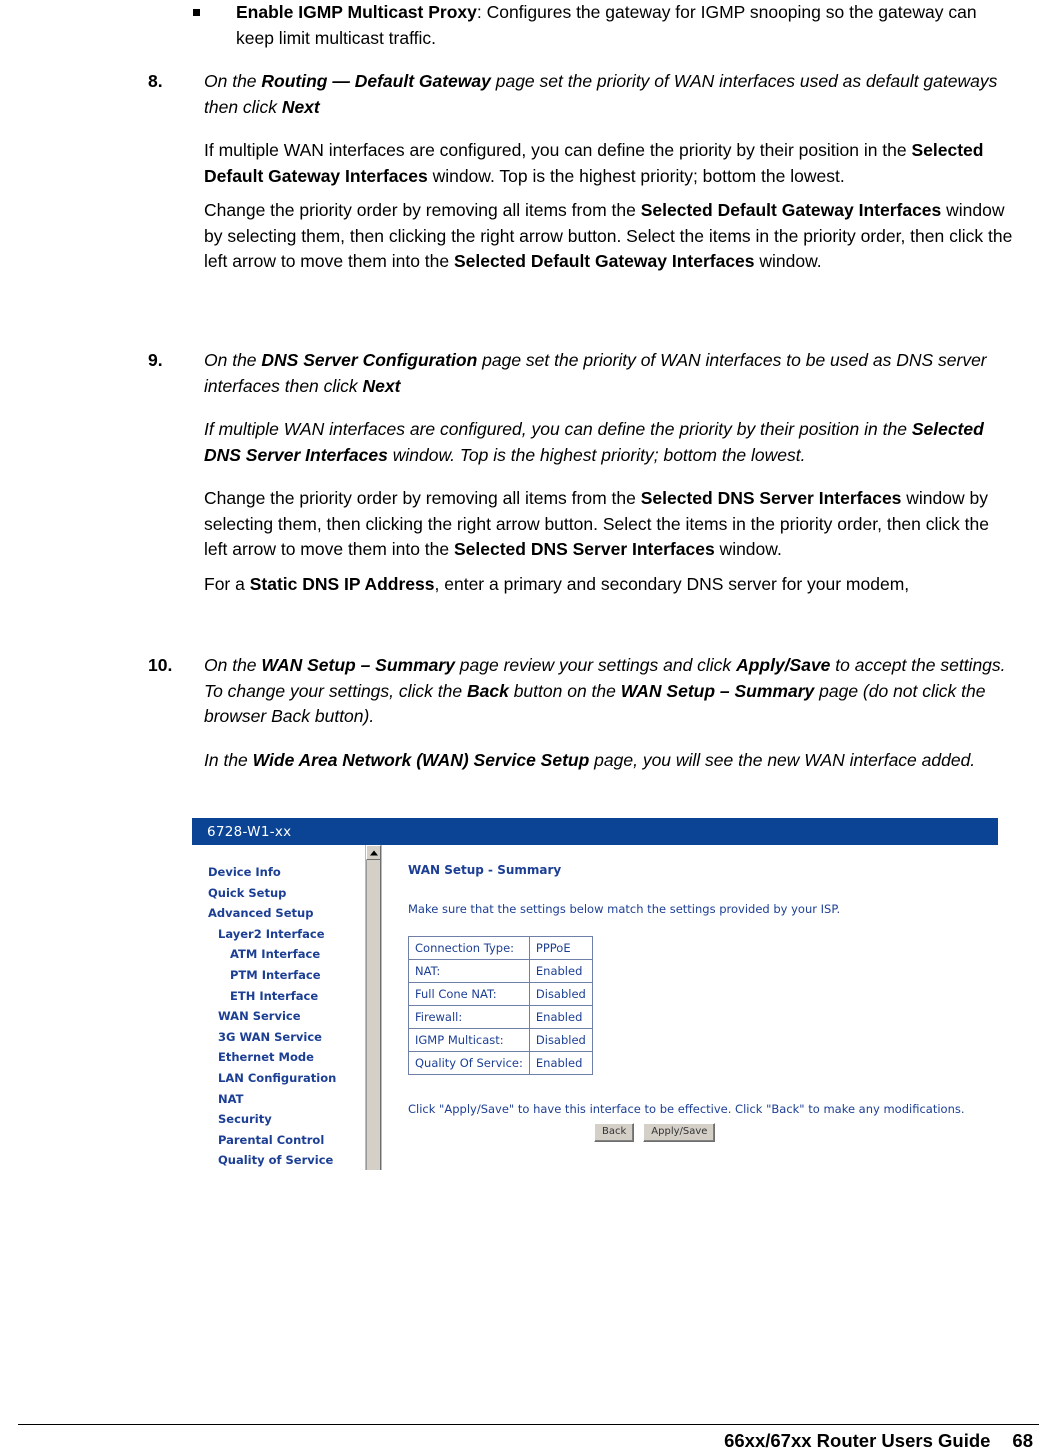 This screenshot has height=1454, width=1057. I want to click on sidebar-item-label: Ethernet Mode, so click(266, 1057).